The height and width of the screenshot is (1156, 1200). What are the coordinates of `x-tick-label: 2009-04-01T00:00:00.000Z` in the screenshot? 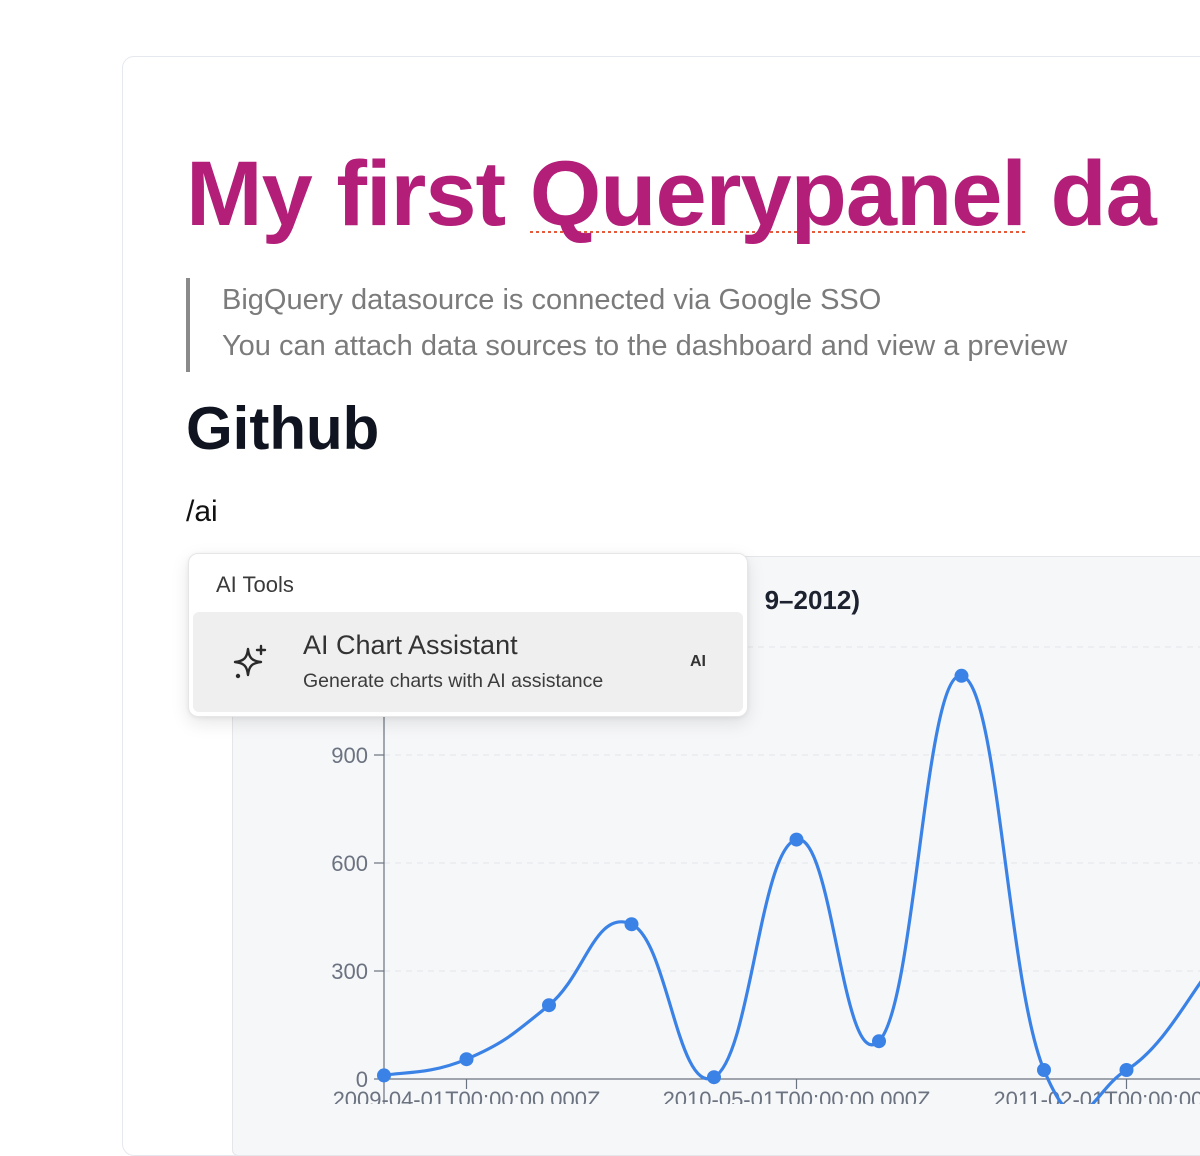 It's located at (467, 1095).